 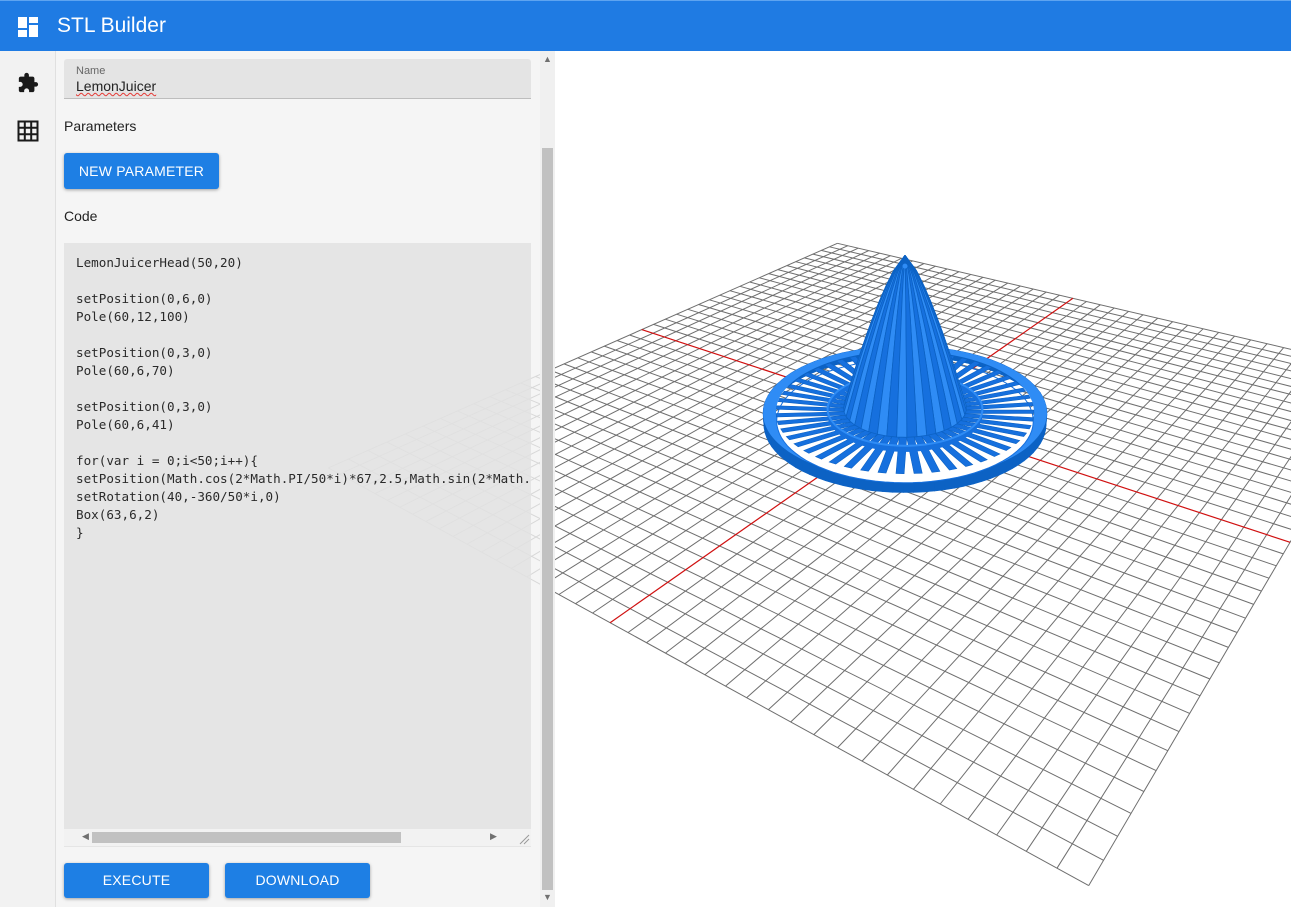 I want to click on dashboard-icon, so click(x=28, y=27).